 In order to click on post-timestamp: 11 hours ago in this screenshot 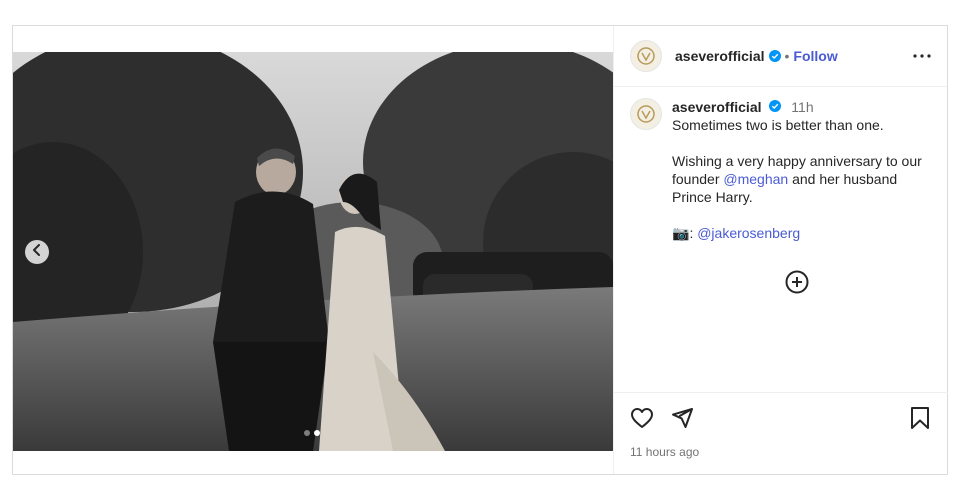, I will do `click(665, 452)`.